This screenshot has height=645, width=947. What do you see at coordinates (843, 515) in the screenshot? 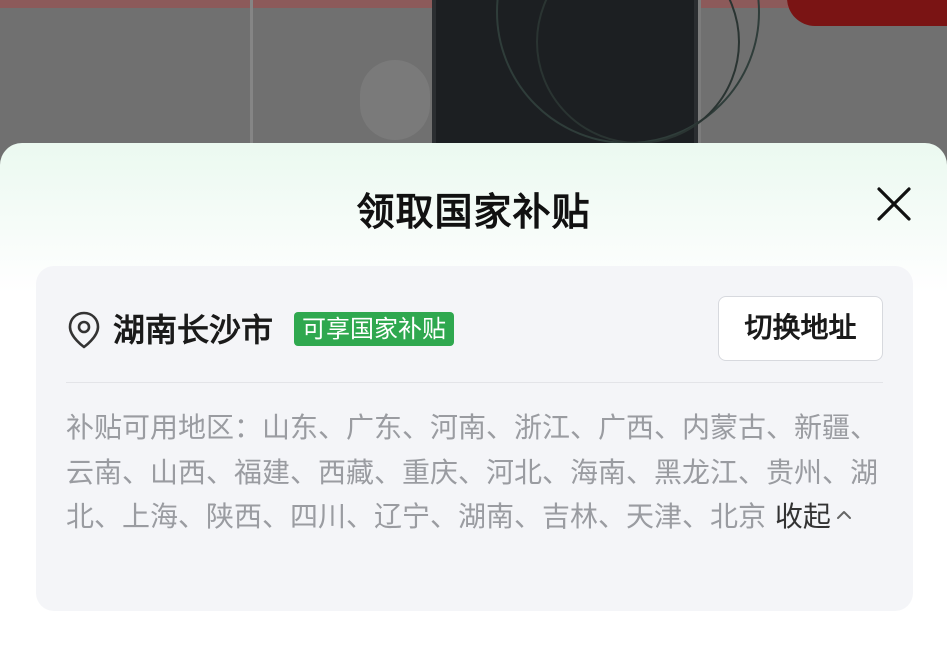
I see `chevron-up-icon` at bounding box center [843, 515].